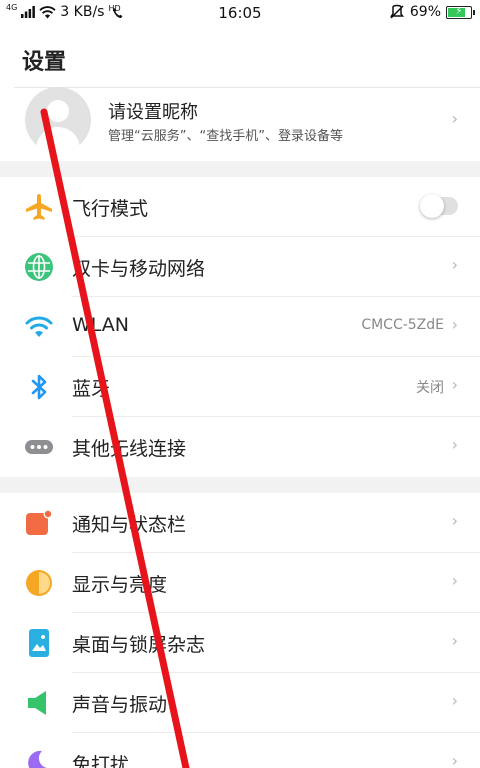 This screenshot has height=768, width=480. Describe the element at coordinates (425, 12) in the screenshot. I see `battery-percent: 69%` at that location.